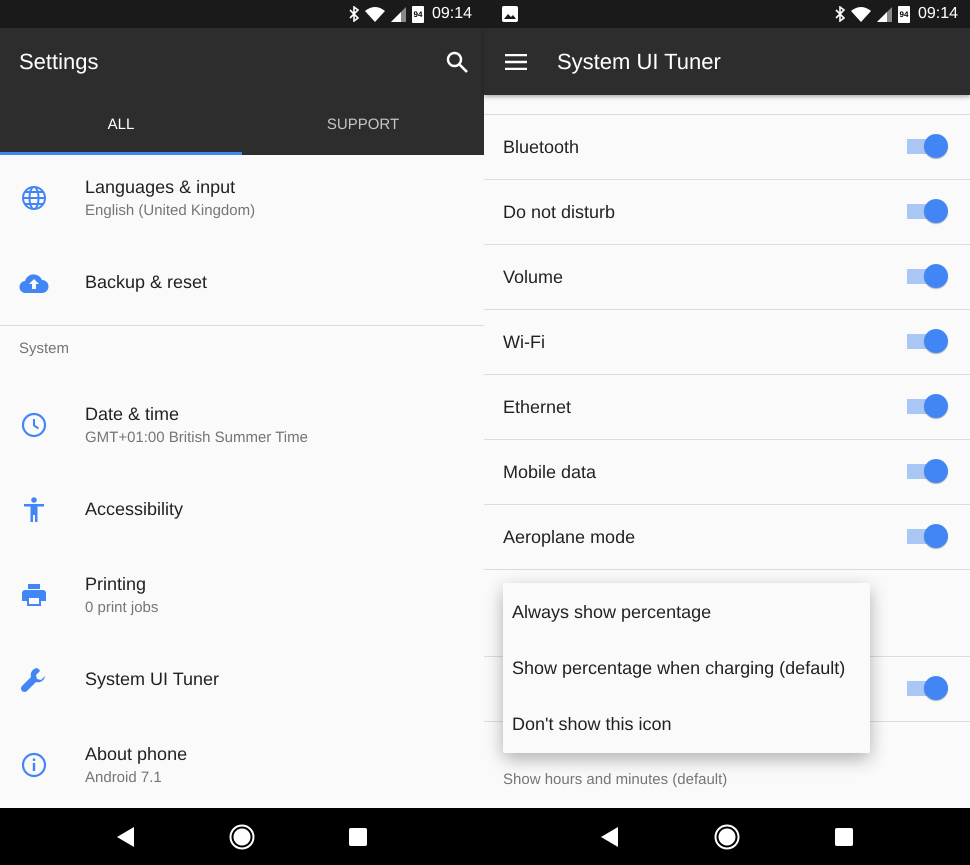 Image resolution: width=970 pixels, height=865 pixels. What do you see at coordinates (33, 509) in the screenshot?
I see `accessibility-icon` at bounding box center [33, 509].